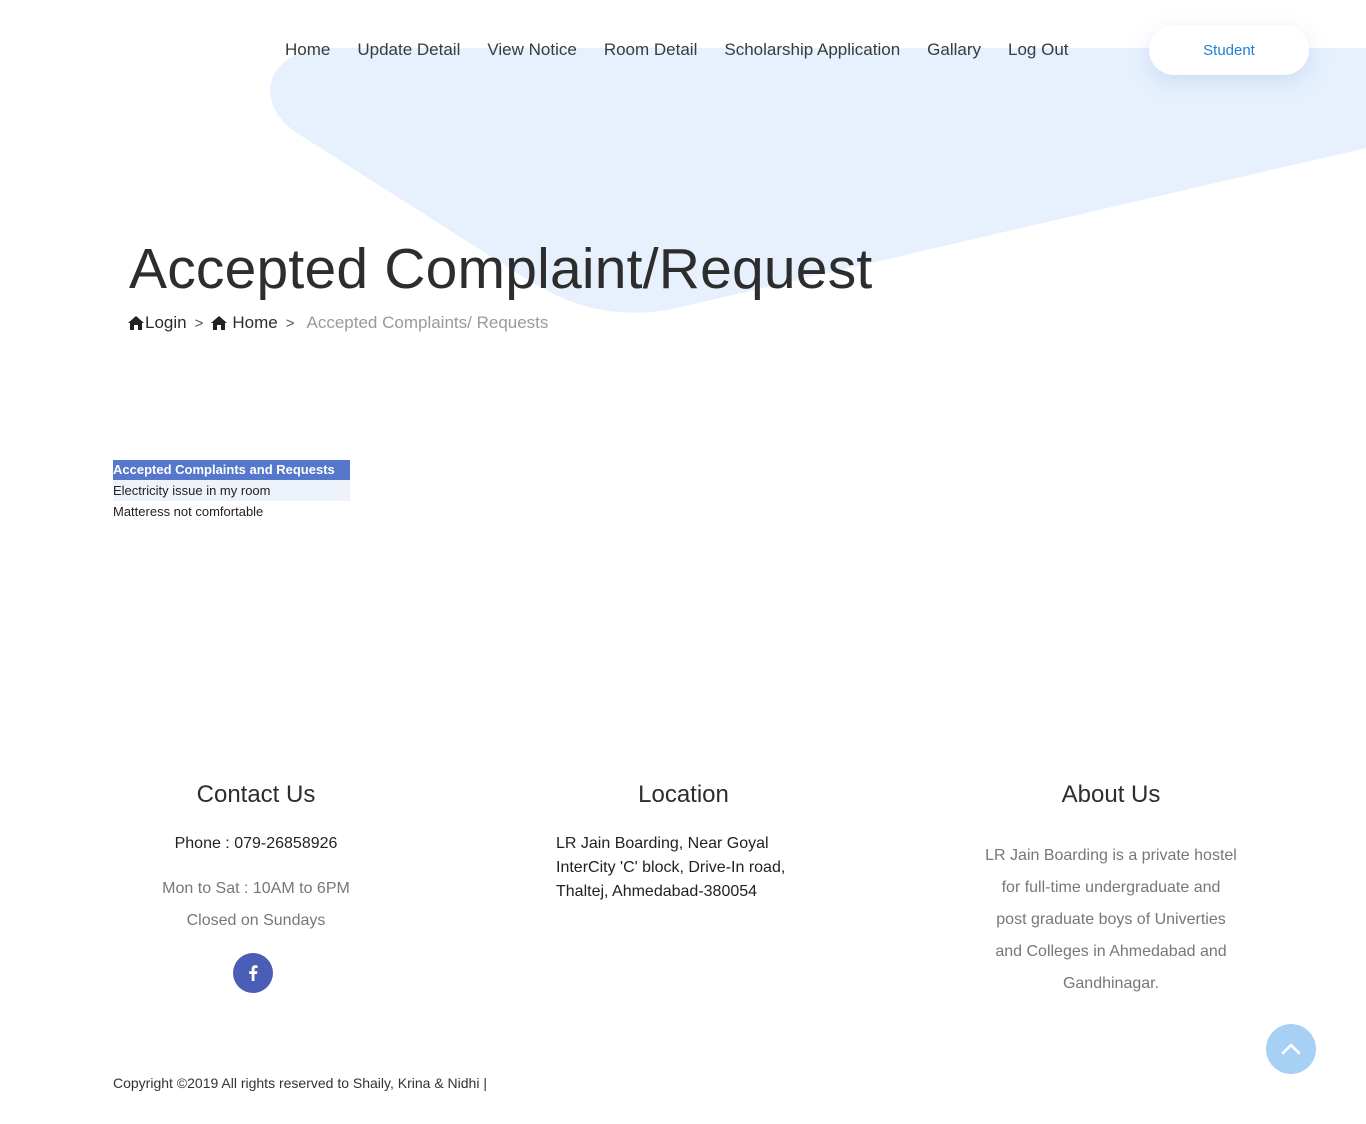 The image size is (1366, 1124). Describe the element at coordinates (307, 50) in the screenshot. I see `nav-home: Home` at that location.